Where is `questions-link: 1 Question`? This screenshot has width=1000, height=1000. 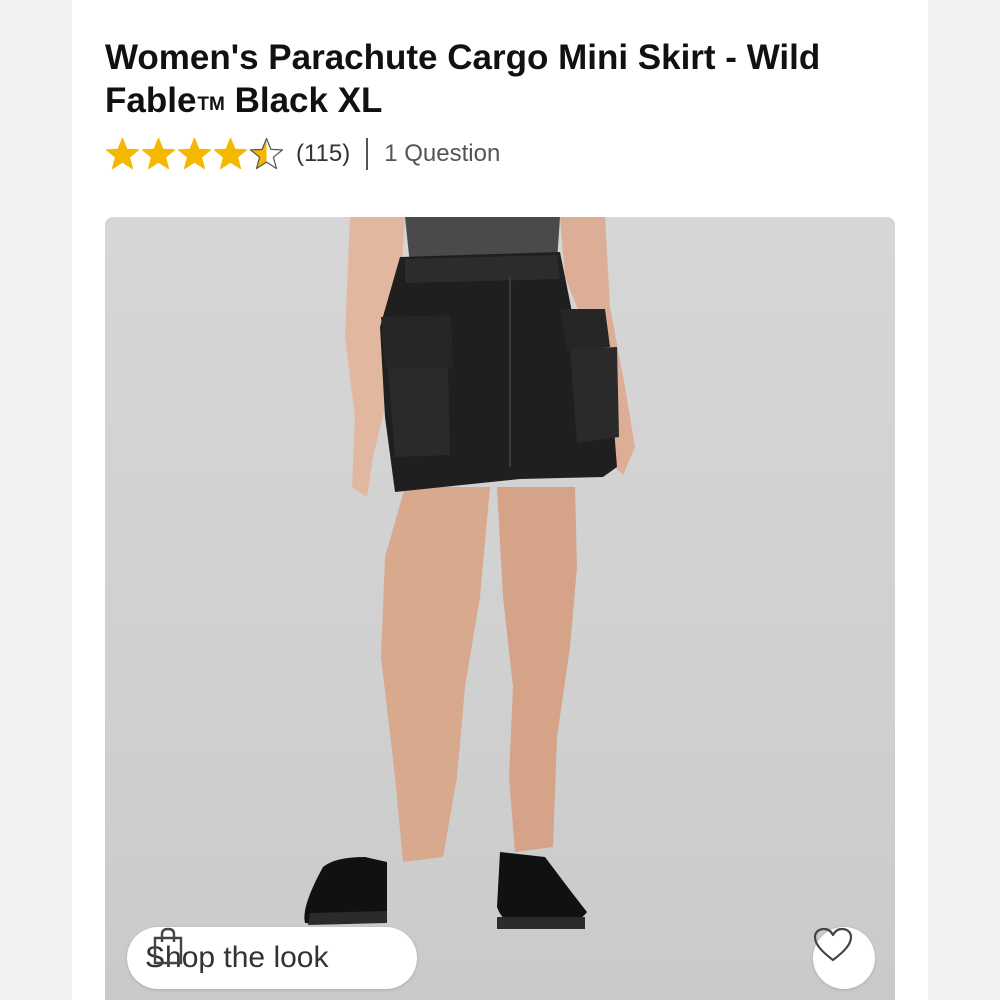 questions-link: 1 Question is located at coordinates (442, 154).